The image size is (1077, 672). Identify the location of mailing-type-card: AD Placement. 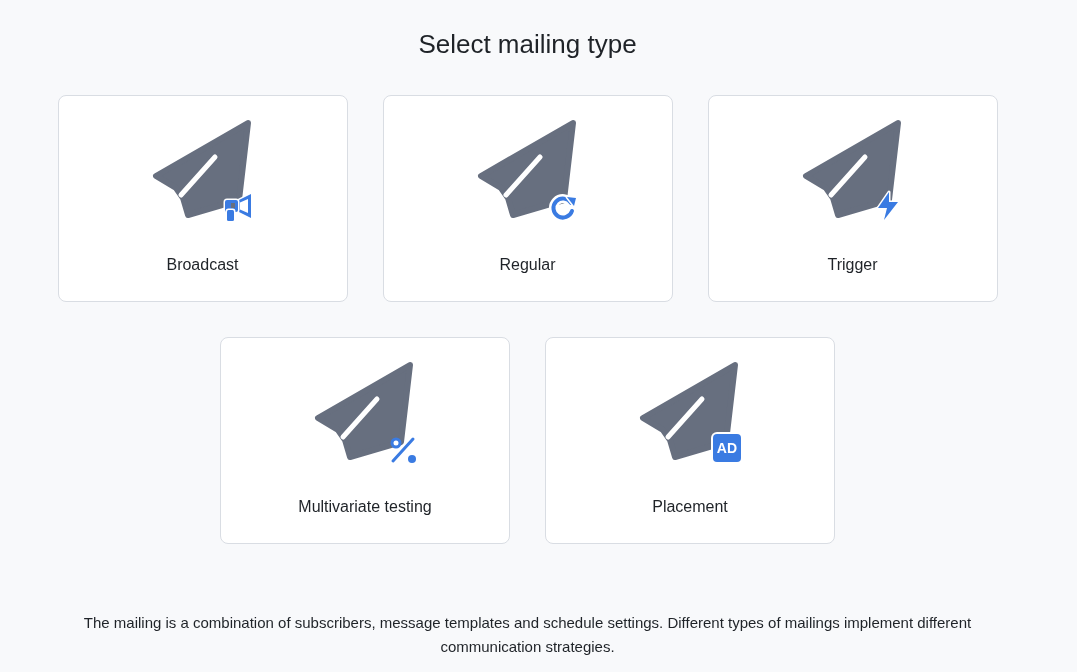
(690, 440).